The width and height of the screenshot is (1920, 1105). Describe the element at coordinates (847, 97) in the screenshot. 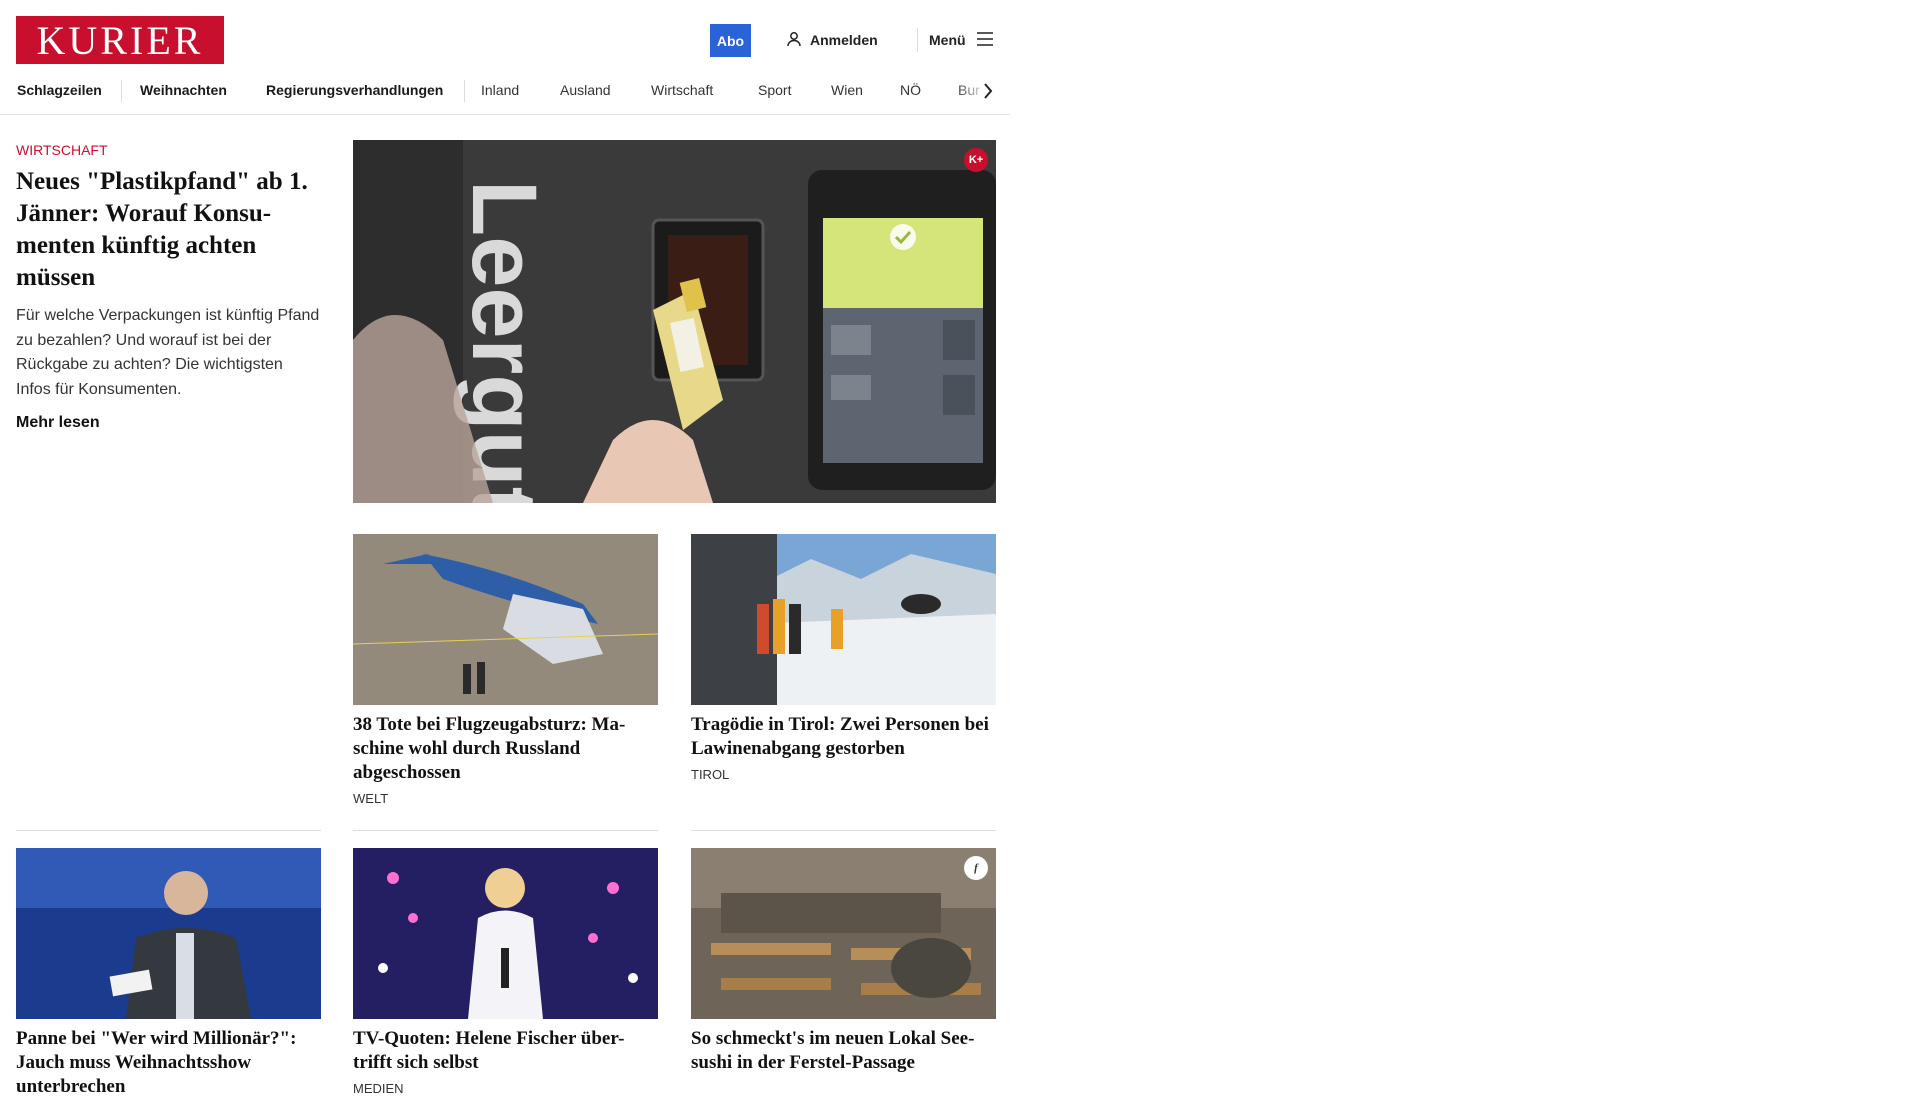

I see `nav-item-wien: Wien` at that location.